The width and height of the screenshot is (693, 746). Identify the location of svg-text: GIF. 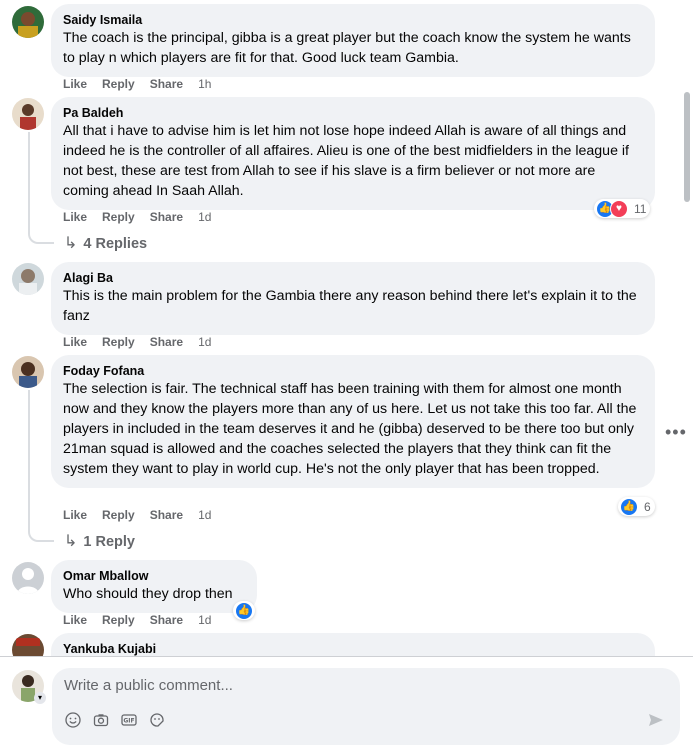
(128, 721).